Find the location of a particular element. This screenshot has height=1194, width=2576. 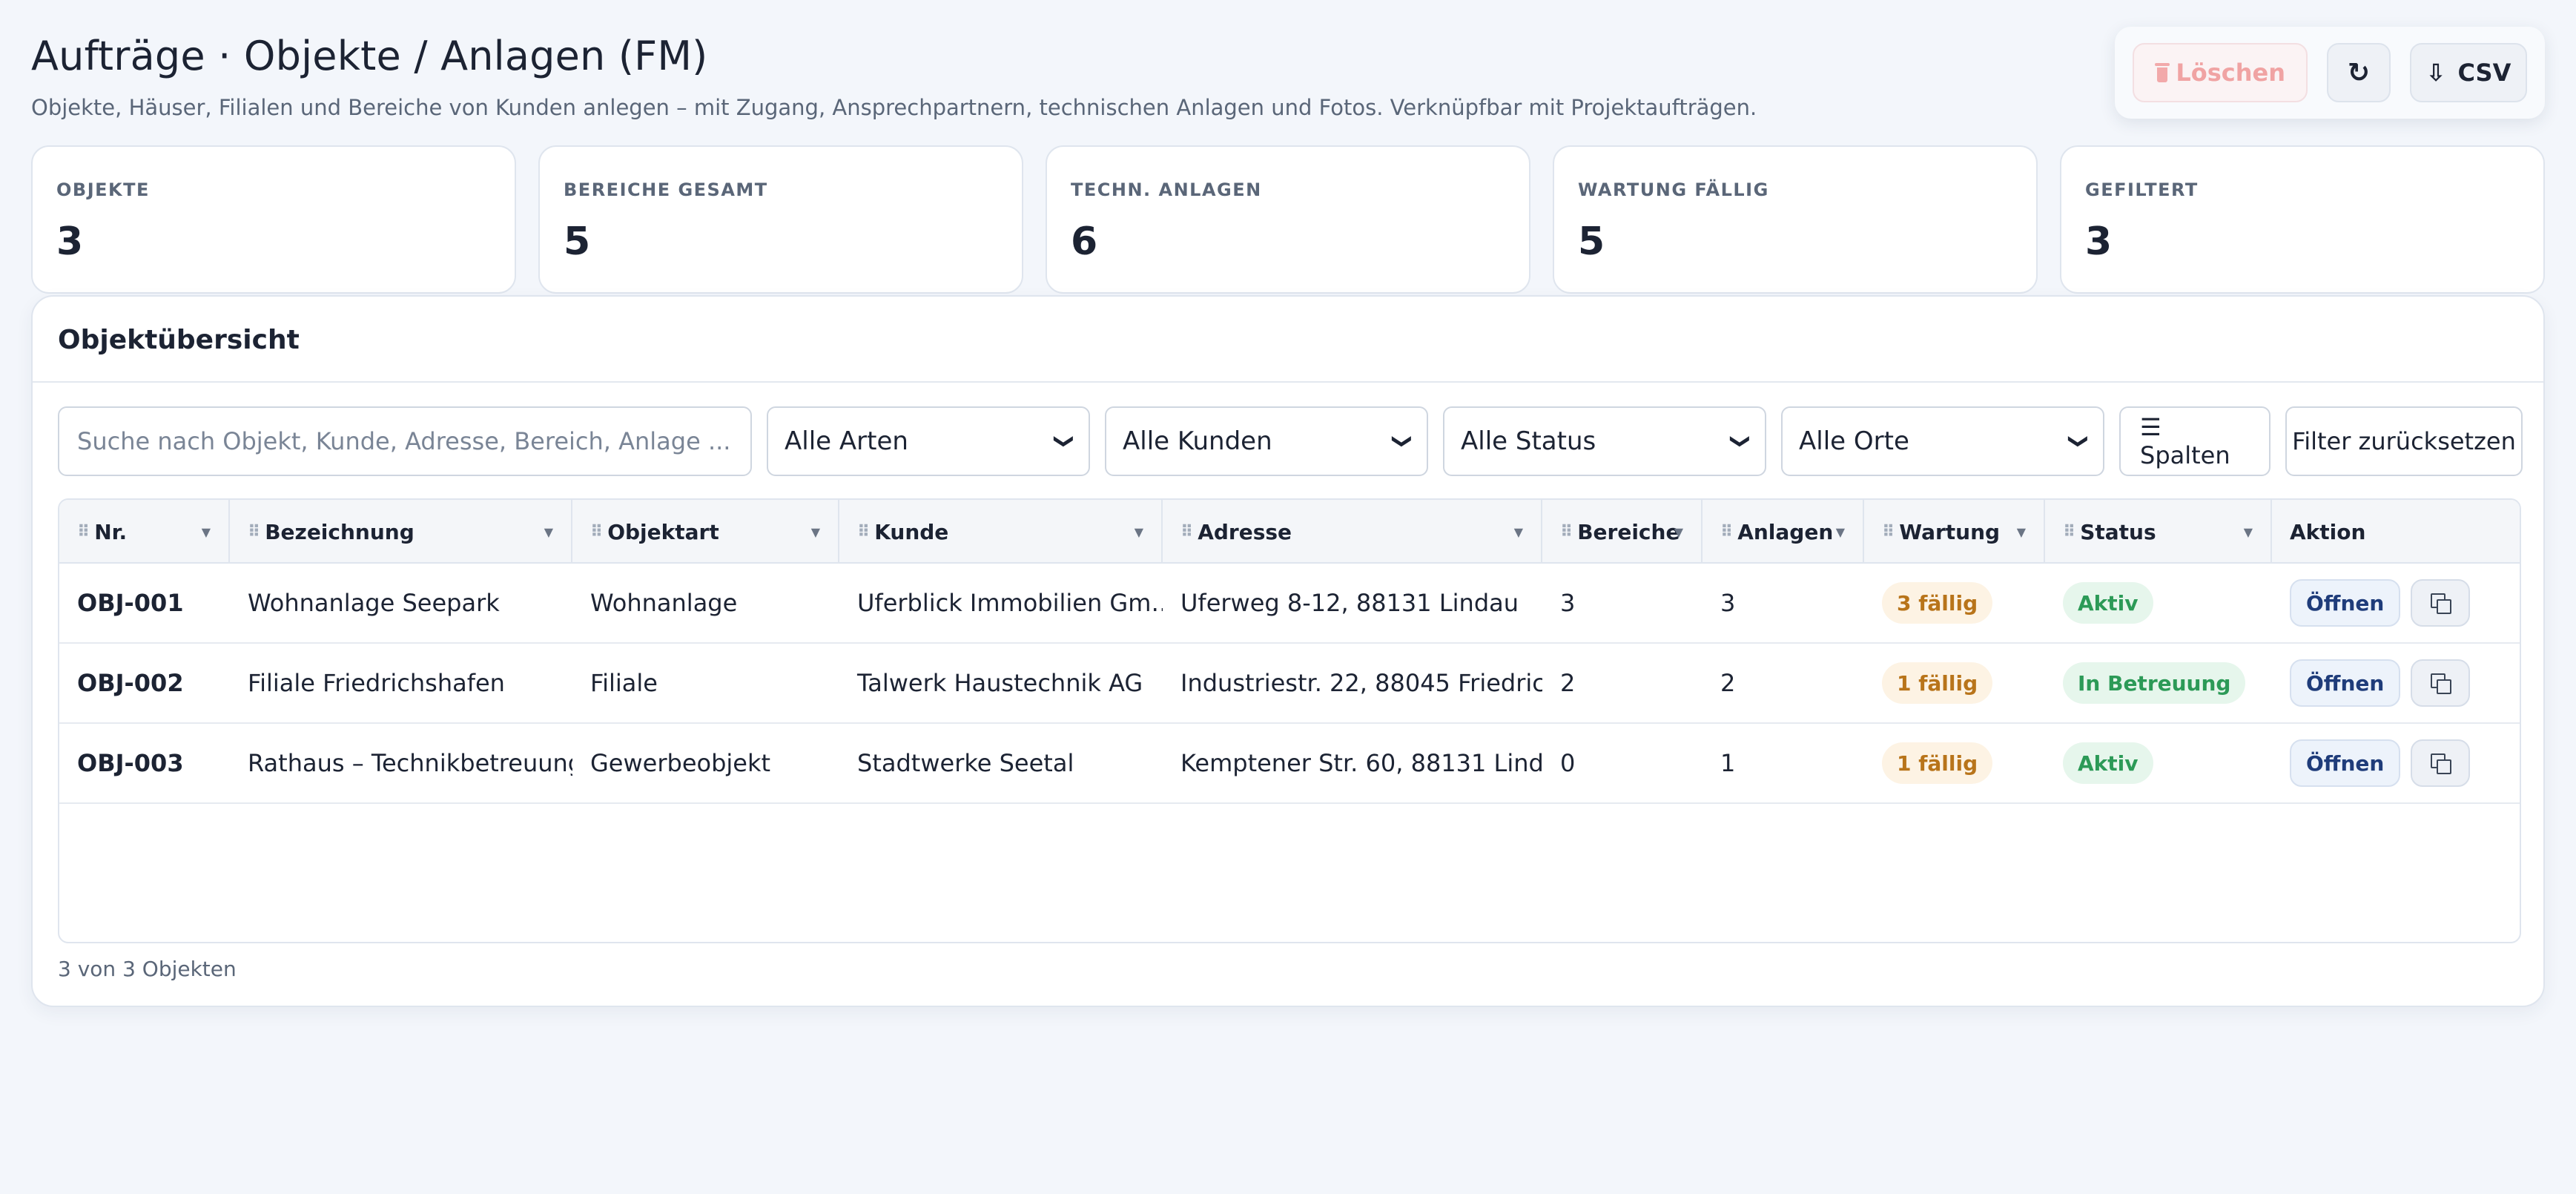

delete-button: Löschen is located at coordinates (2220, 72).